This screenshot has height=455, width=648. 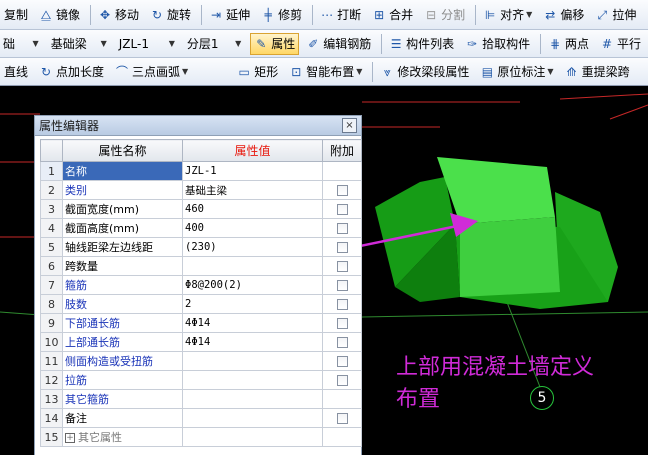 I want to click on copy-label: 复制, so click(x=16, y=15).